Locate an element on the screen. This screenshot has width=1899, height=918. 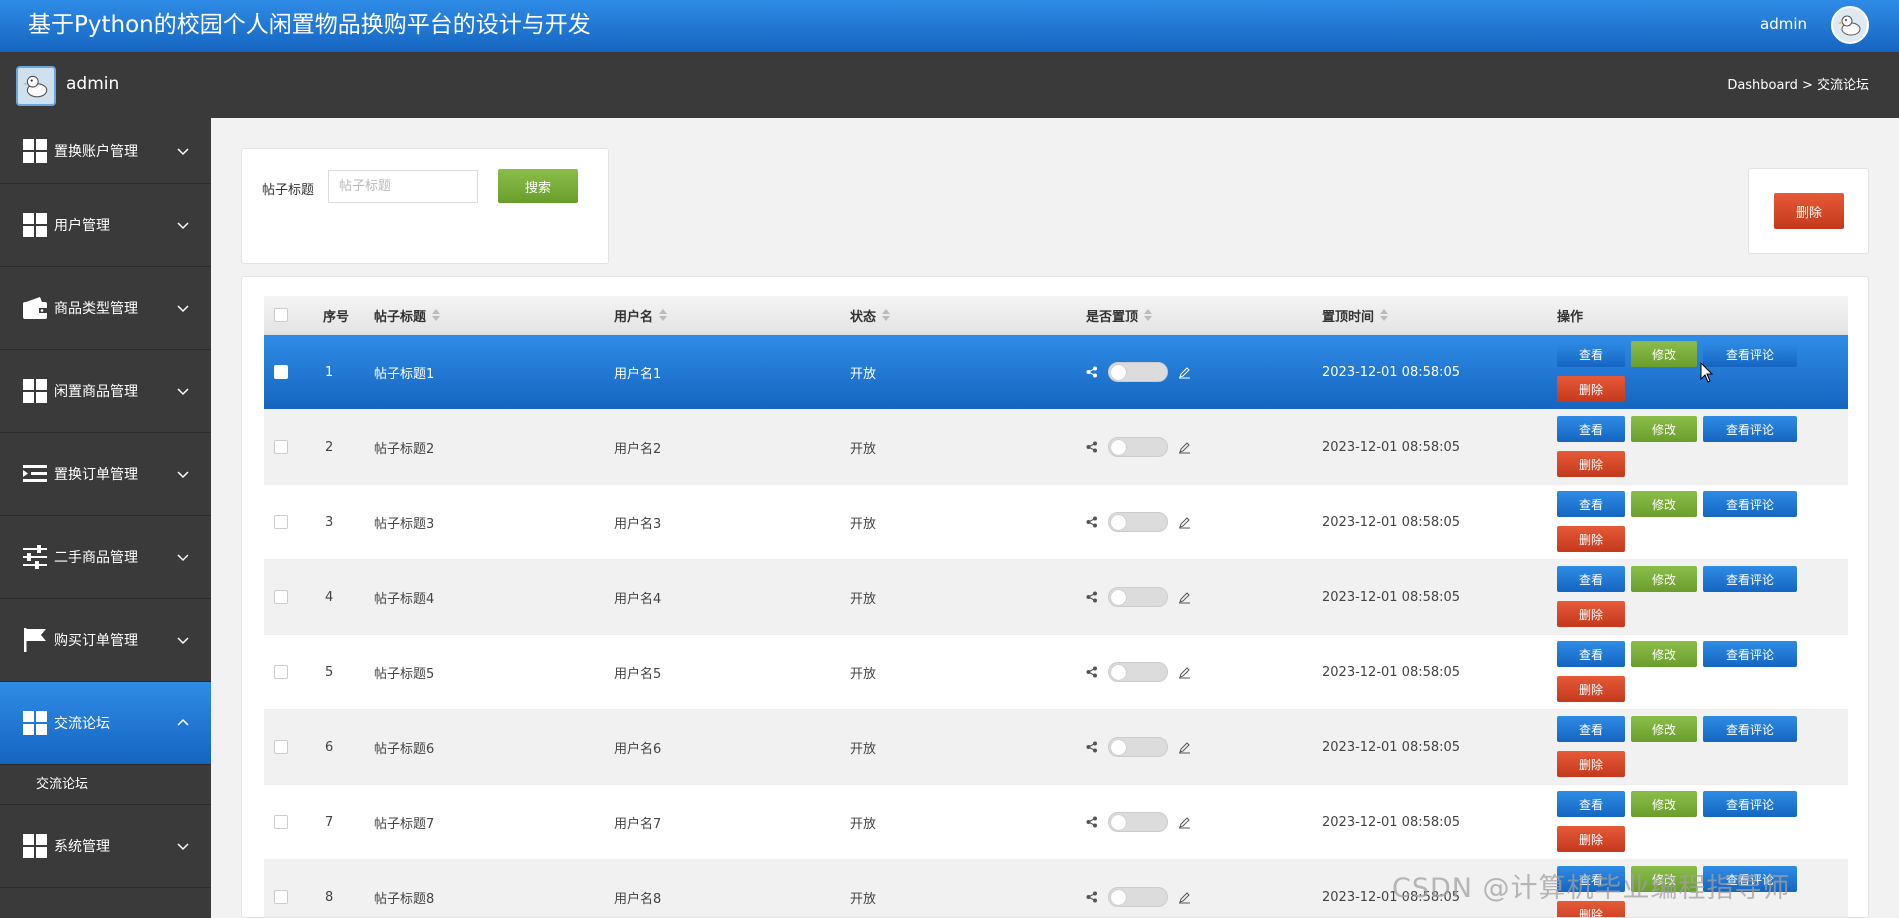
search-button: 搜索 is located at coordinates (538, 186).